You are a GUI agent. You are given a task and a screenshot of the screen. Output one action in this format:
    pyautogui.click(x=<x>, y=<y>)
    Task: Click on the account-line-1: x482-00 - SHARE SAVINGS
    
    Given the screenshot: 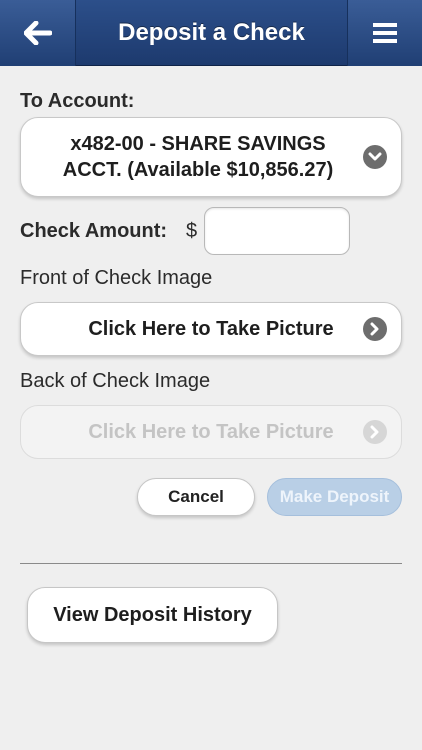 What is the action you would take?
    pyautogui.click(x=198, y=144)
    